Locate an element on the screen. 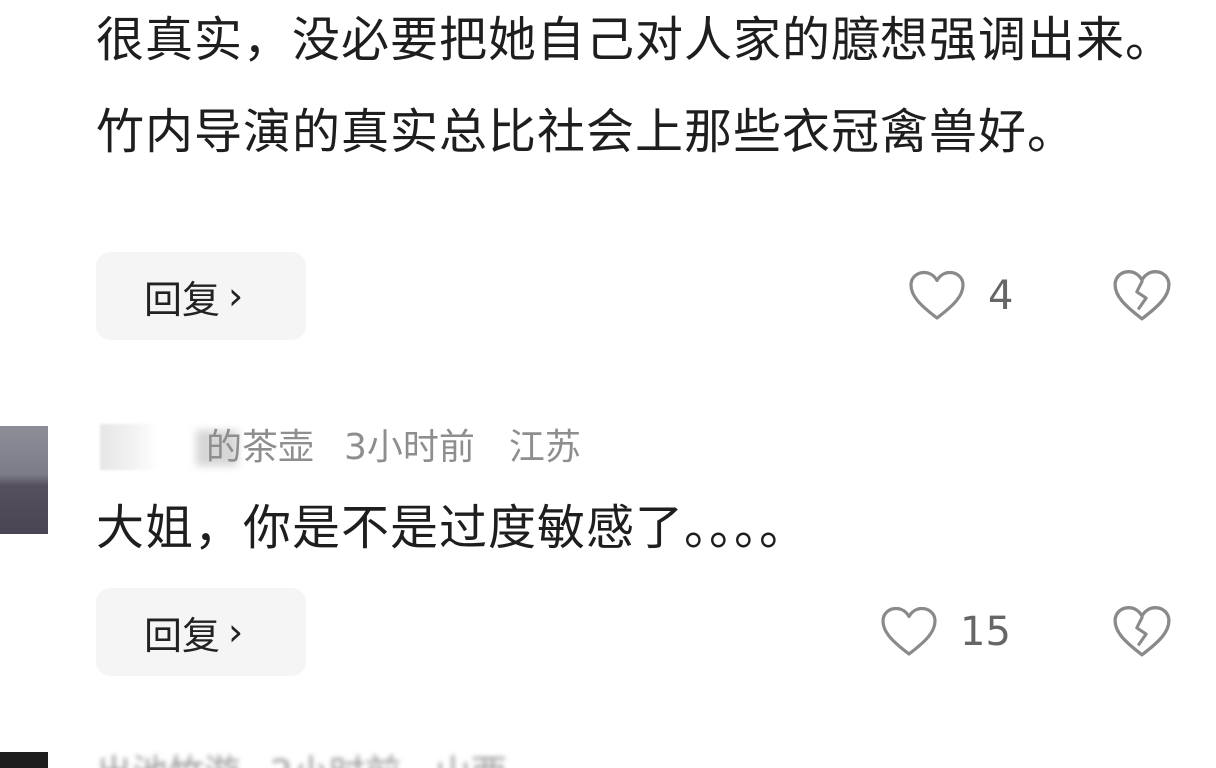 This screenshot has height=768, width=1216. like-button: 4 is located at coordinates (960, 296).